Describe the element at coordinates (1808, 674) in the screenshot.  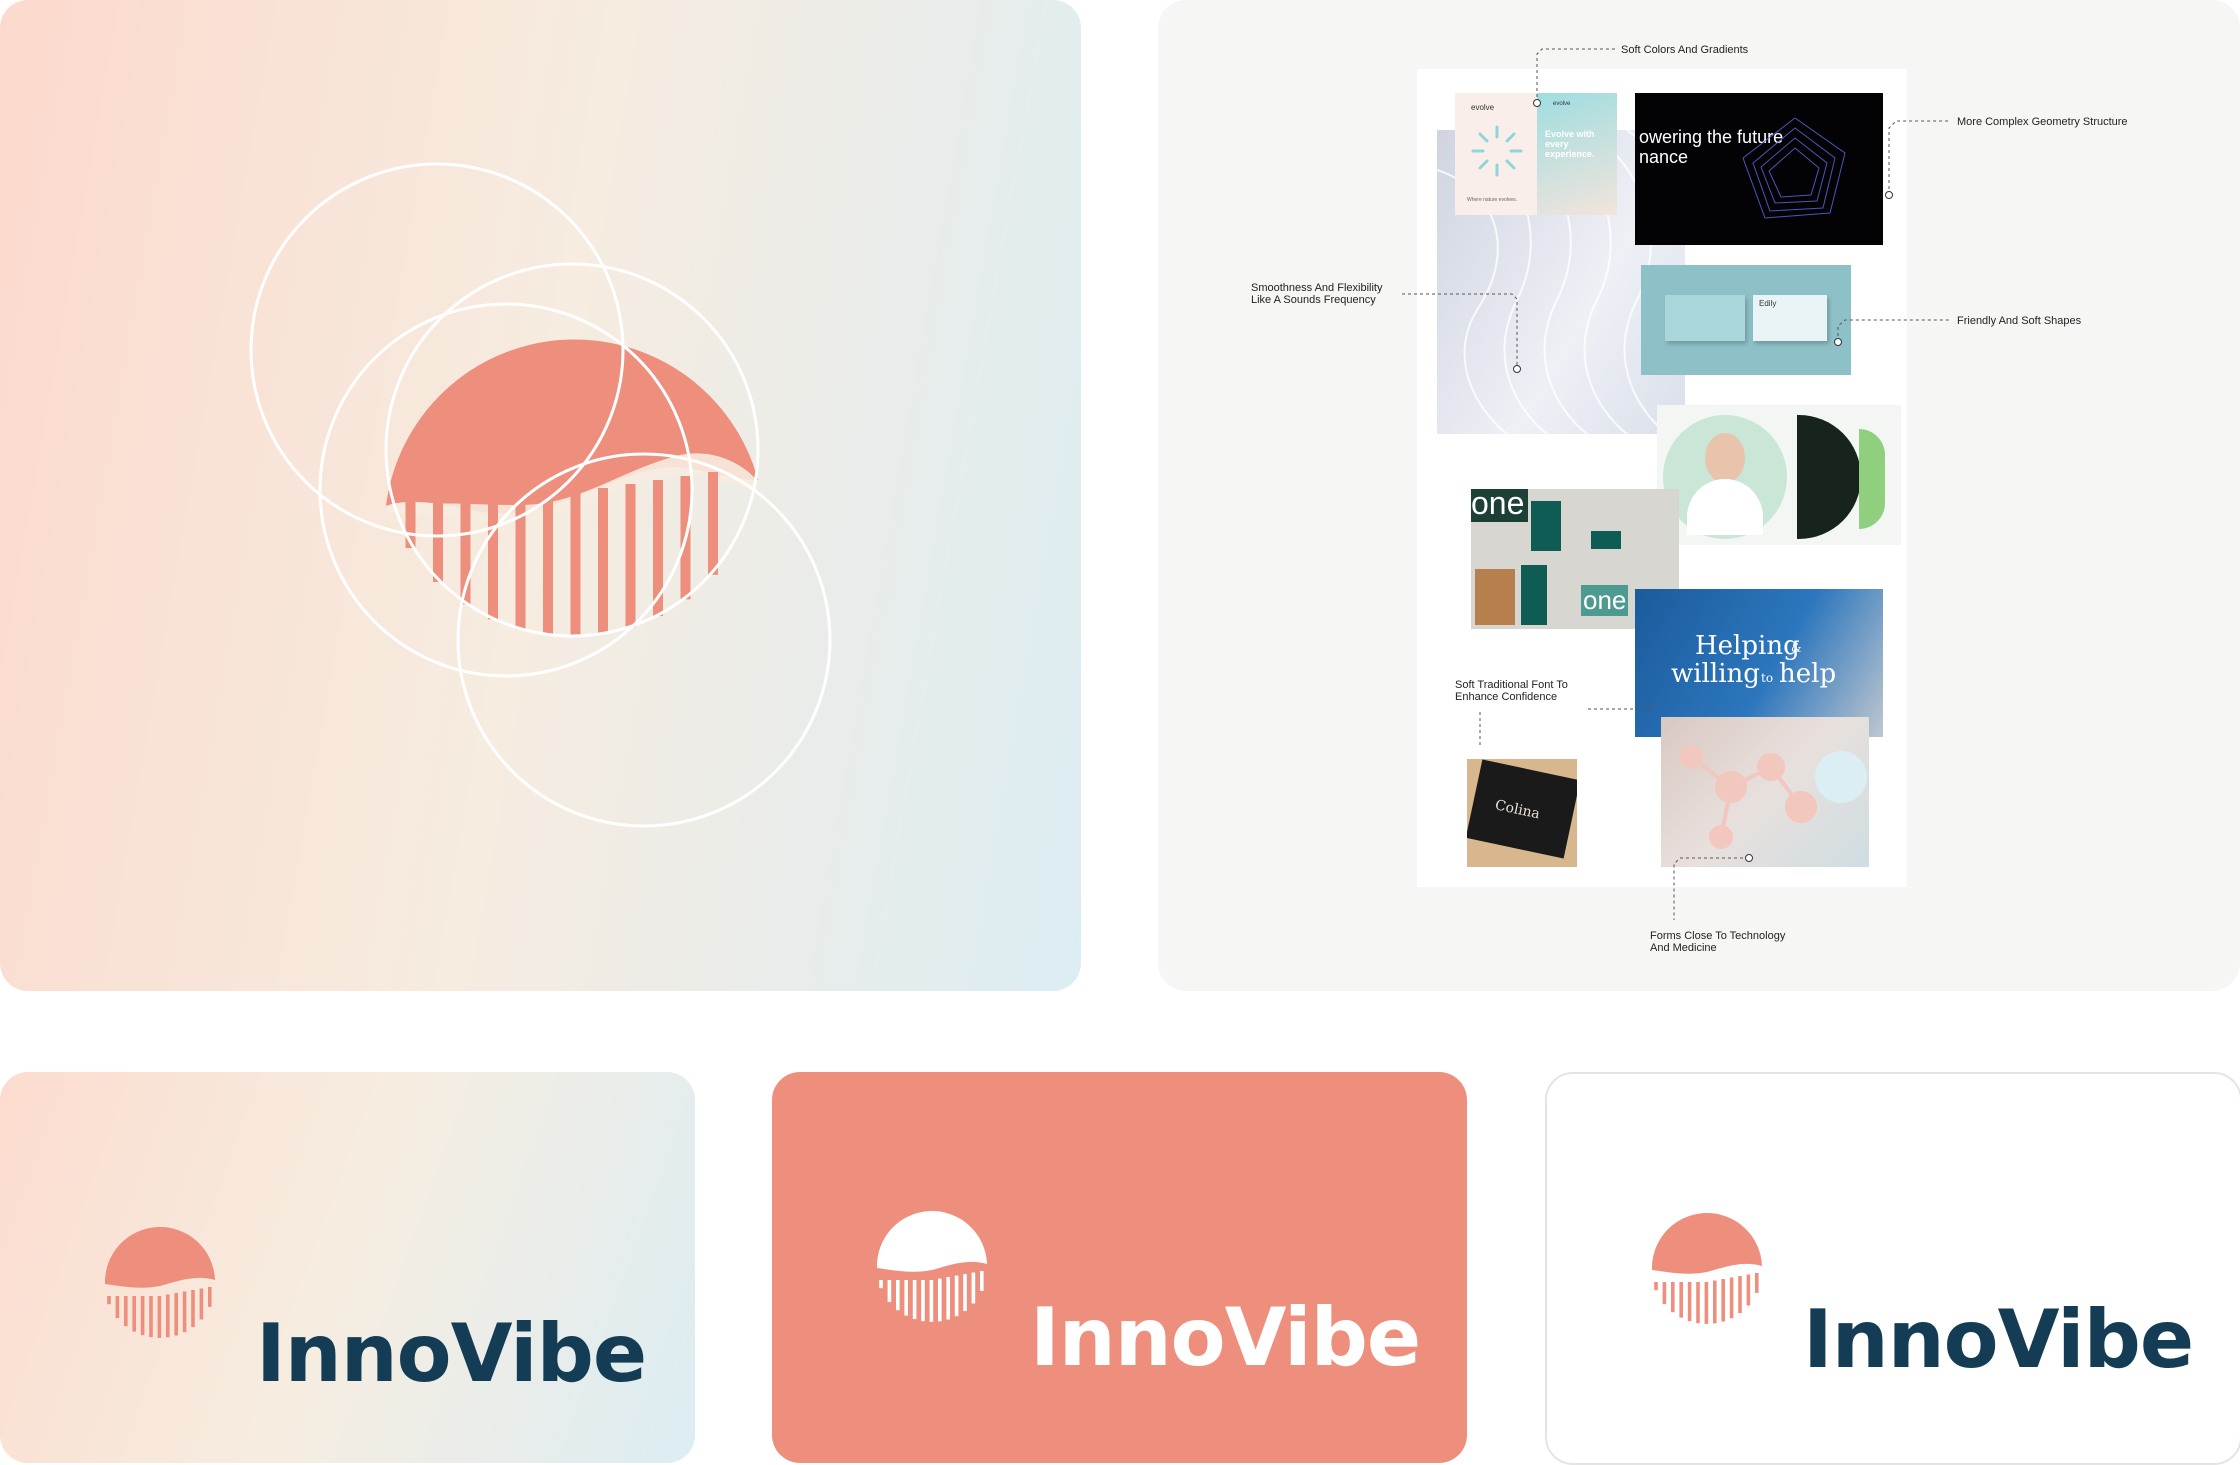
I see `helping-line3: help` at that location.